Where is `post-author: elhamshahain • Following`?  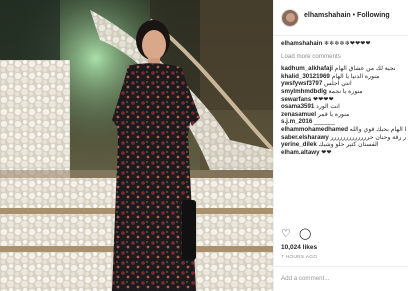 post-author: elhamshahain • Following is located at coordinates (347, 15).